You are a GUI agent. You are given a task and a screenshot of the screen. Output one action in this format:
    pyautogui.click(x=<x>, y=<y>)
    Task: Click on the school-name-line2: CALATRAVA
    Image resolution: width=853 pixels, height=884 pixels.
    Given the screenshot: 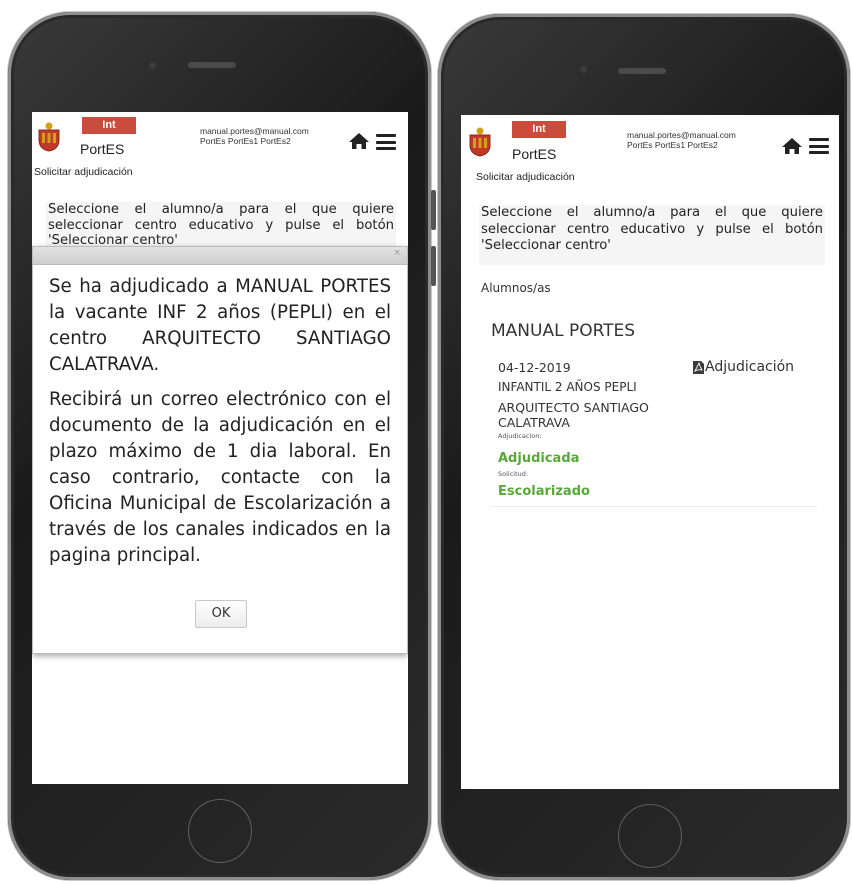 What is the action you would take?
    pyautogui.click(x=534, y=422)
    